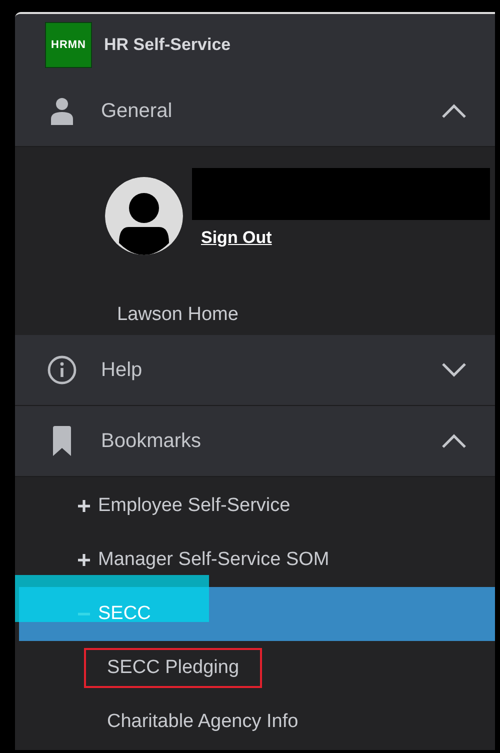 Image resolution: width=500 pixels, height=753 pixels. Describe the element at coordinates (167, 45) in the screenshot. I see `app-title: HR Self-Service` at that location.